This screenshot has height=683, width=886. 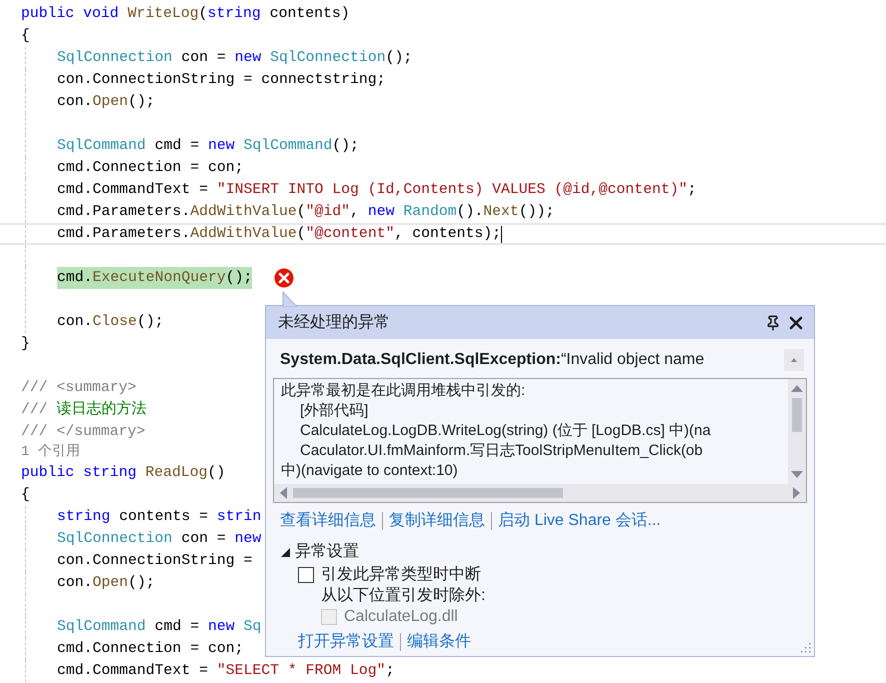 I want to click on stack-line: Caculator.UI.fmMainform.写日志ToolStripMenuItem_Click(ob, so click(x=501, y=451).